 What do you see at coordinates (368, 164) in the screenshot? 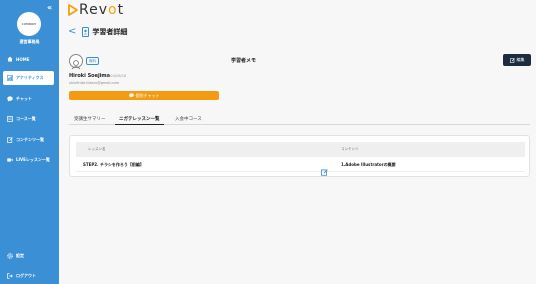
I see `content-name-cell: 1.Adobe Illustratorの概要` at bounding box center [368, 164].